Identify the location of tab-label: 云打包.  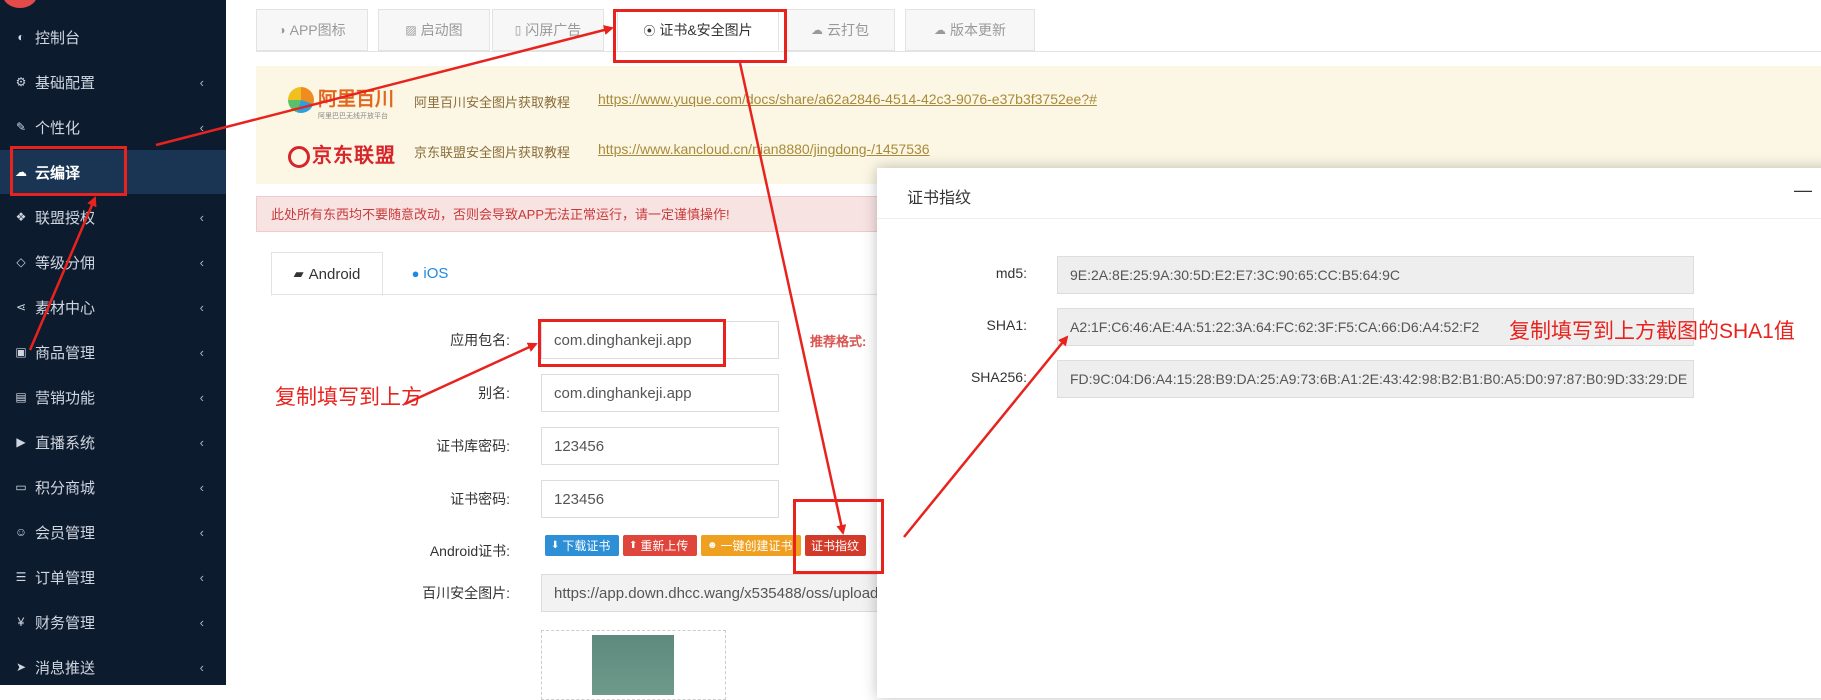
(848, 30).